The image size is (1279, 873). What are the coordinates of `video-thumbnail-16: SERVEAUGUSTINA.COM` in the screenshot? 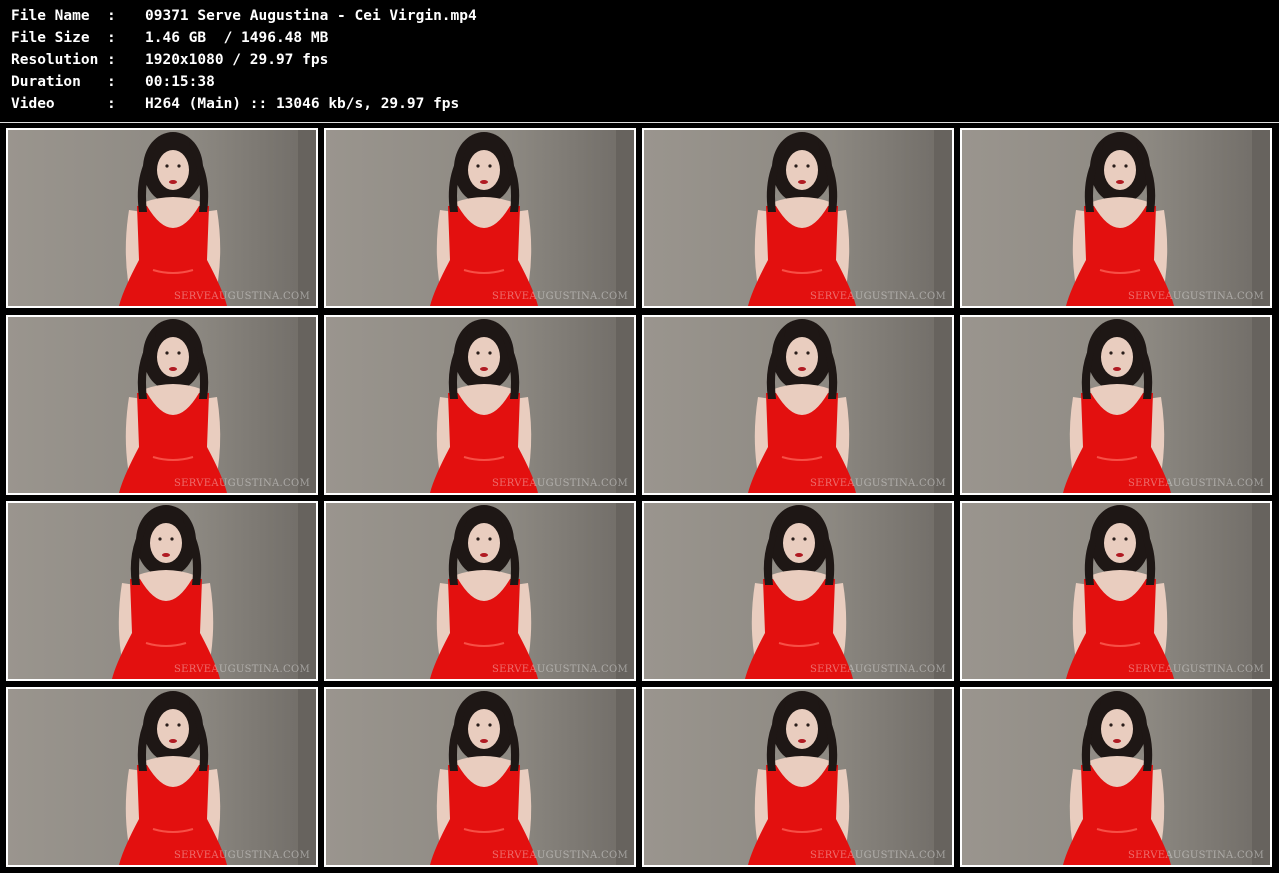 It's located at (1116, 777).